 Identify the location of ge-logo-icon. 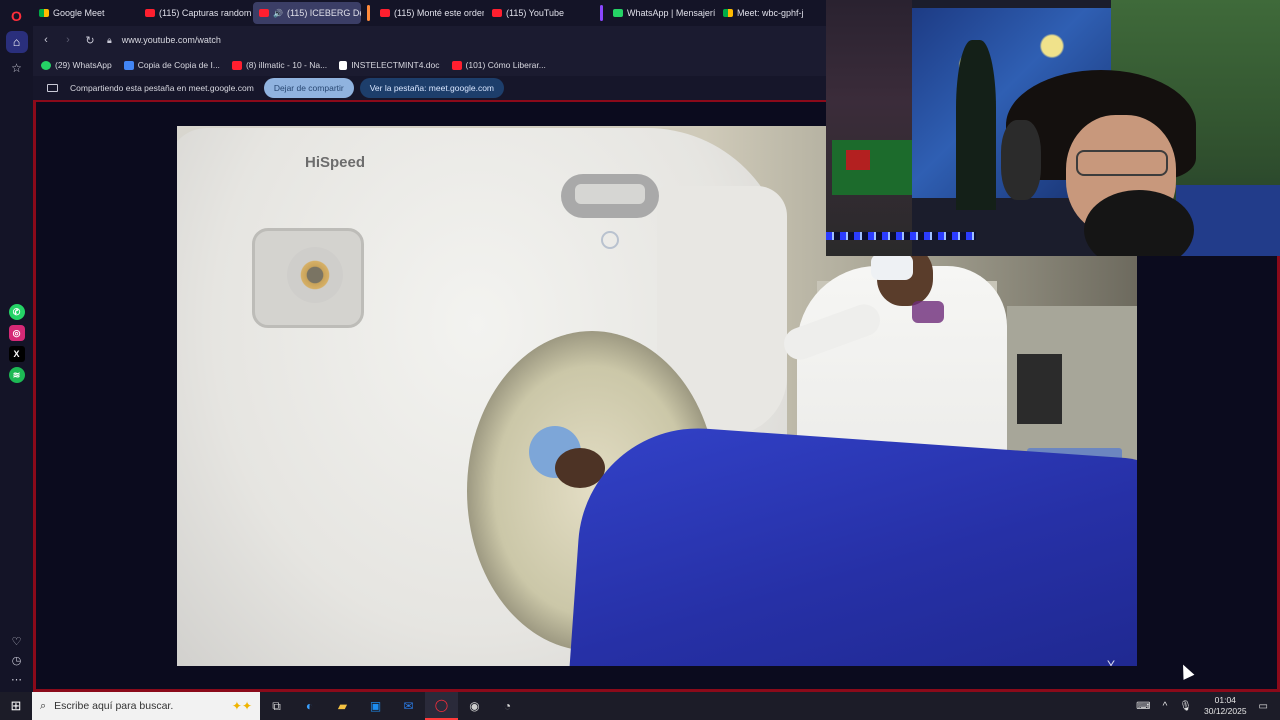
(610, 240).